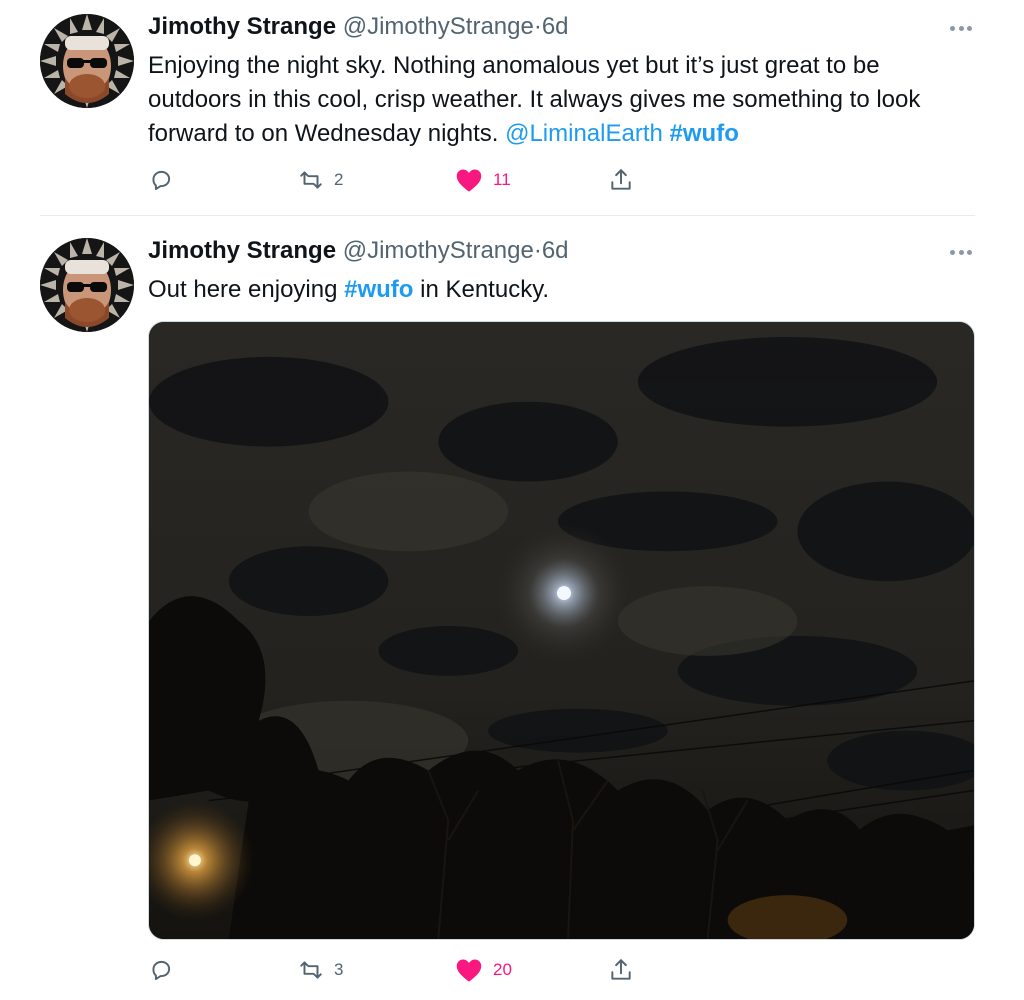 This screenshot has height=1000, width=1024. I want to click on tweet-text-after: in Kentucky., so click(481, 289).